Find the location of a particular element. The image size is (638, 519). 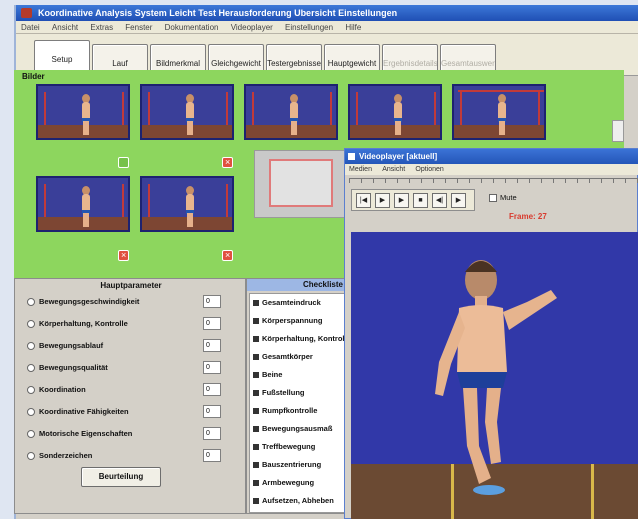

video-menu-optionen: Optionen is located at coordinates (429, 169).